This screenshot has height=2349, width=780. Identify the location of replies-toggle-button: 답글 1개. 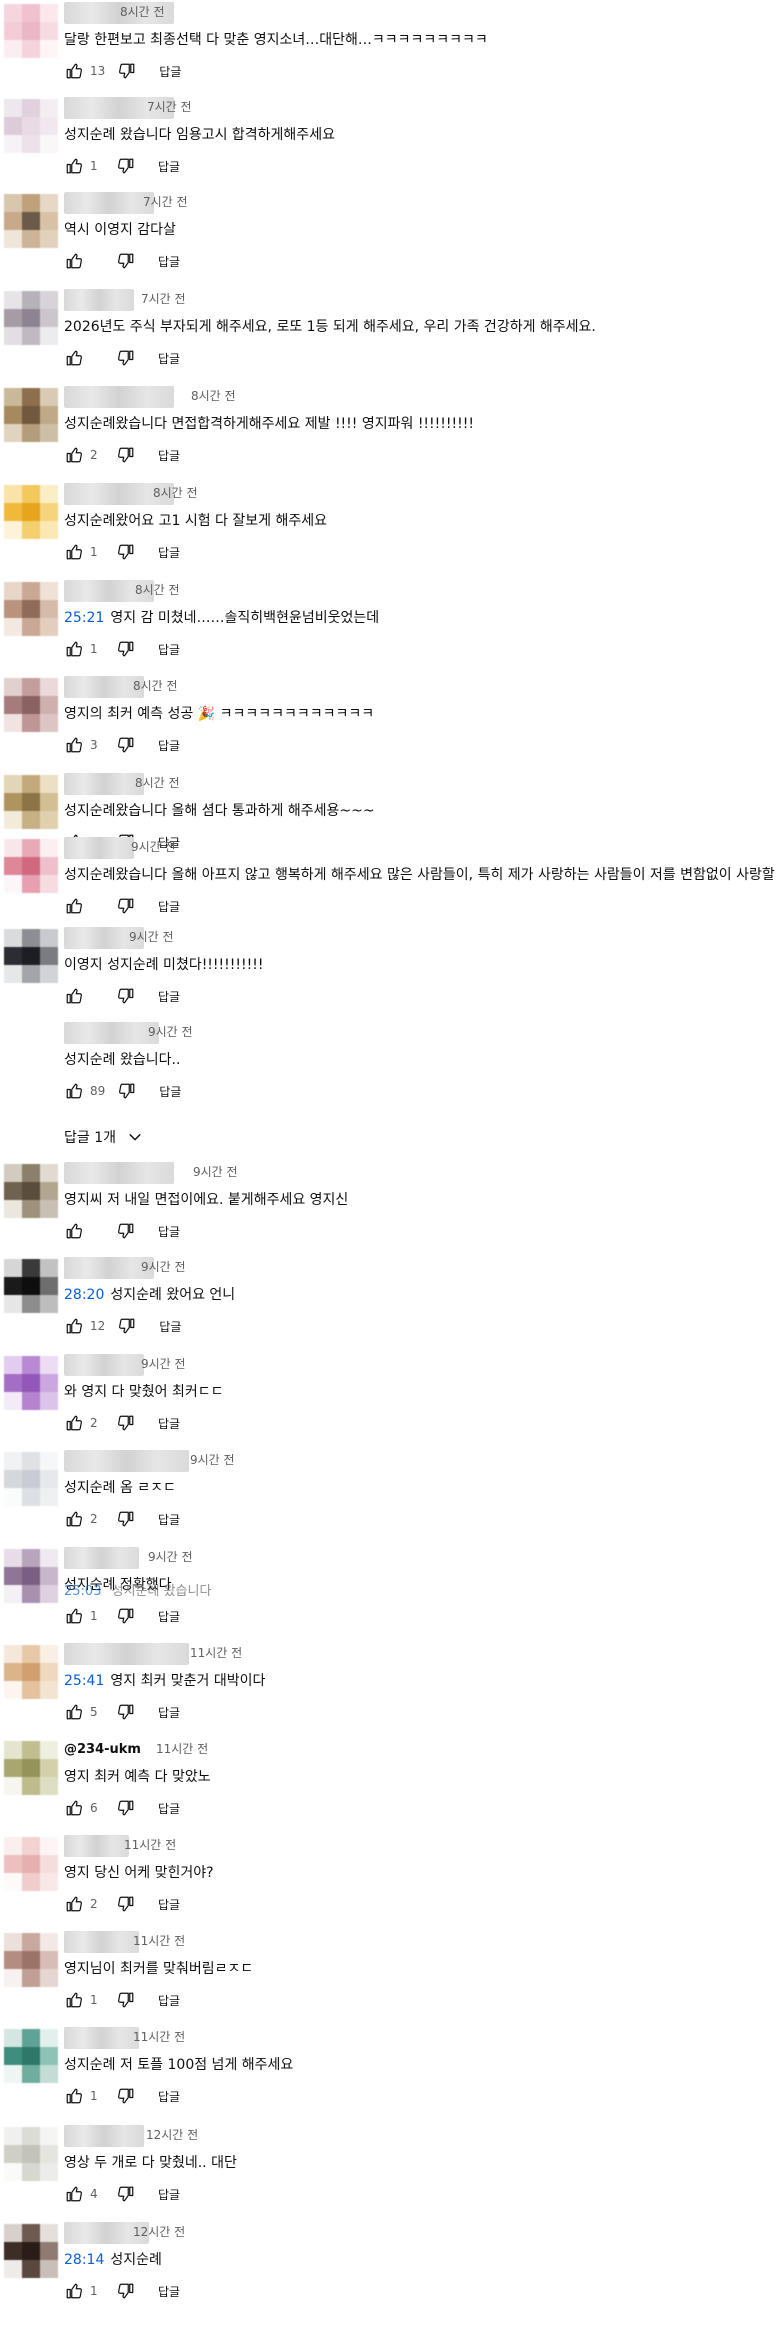
(104, 1137).